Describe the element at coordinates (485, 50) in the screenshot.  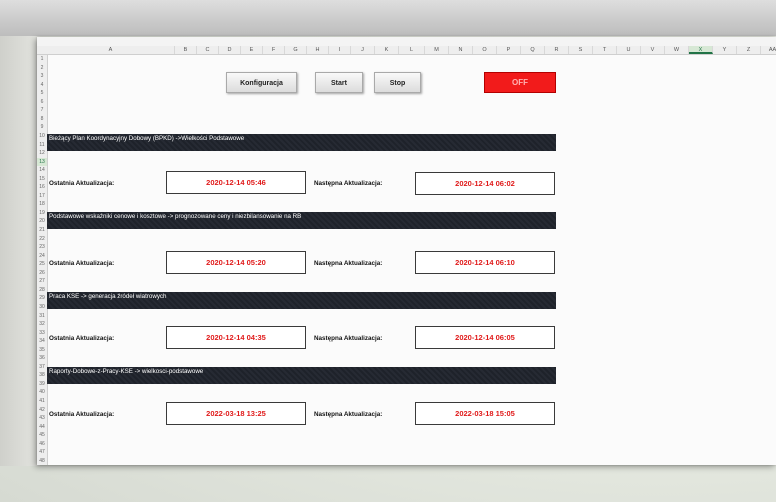
I see `column-header: O` at that location.